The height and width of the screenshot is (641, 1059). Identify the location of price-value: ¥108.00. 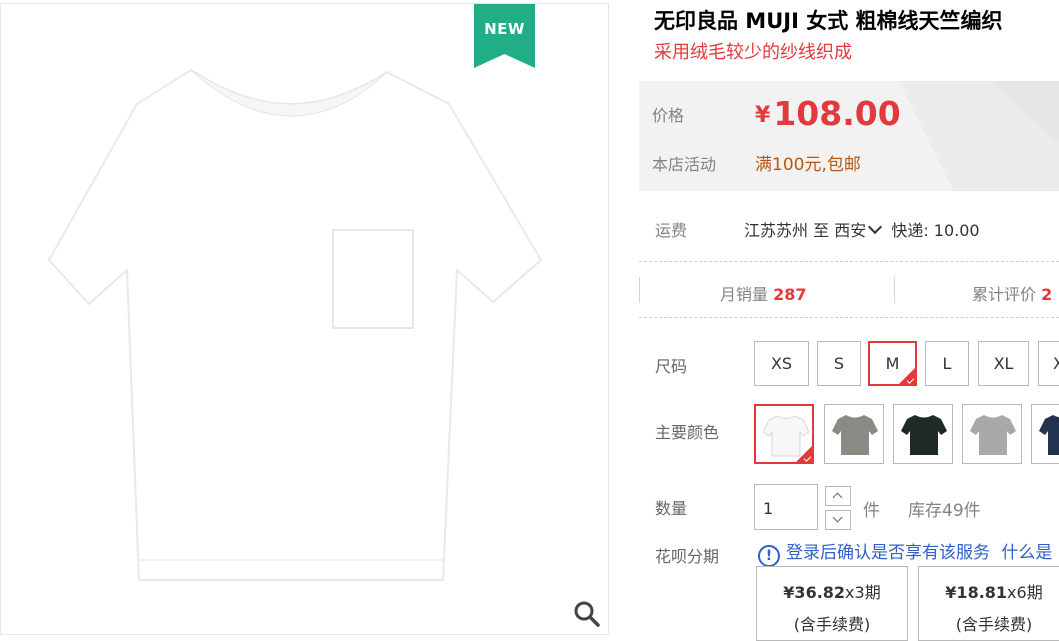
(828, 113).